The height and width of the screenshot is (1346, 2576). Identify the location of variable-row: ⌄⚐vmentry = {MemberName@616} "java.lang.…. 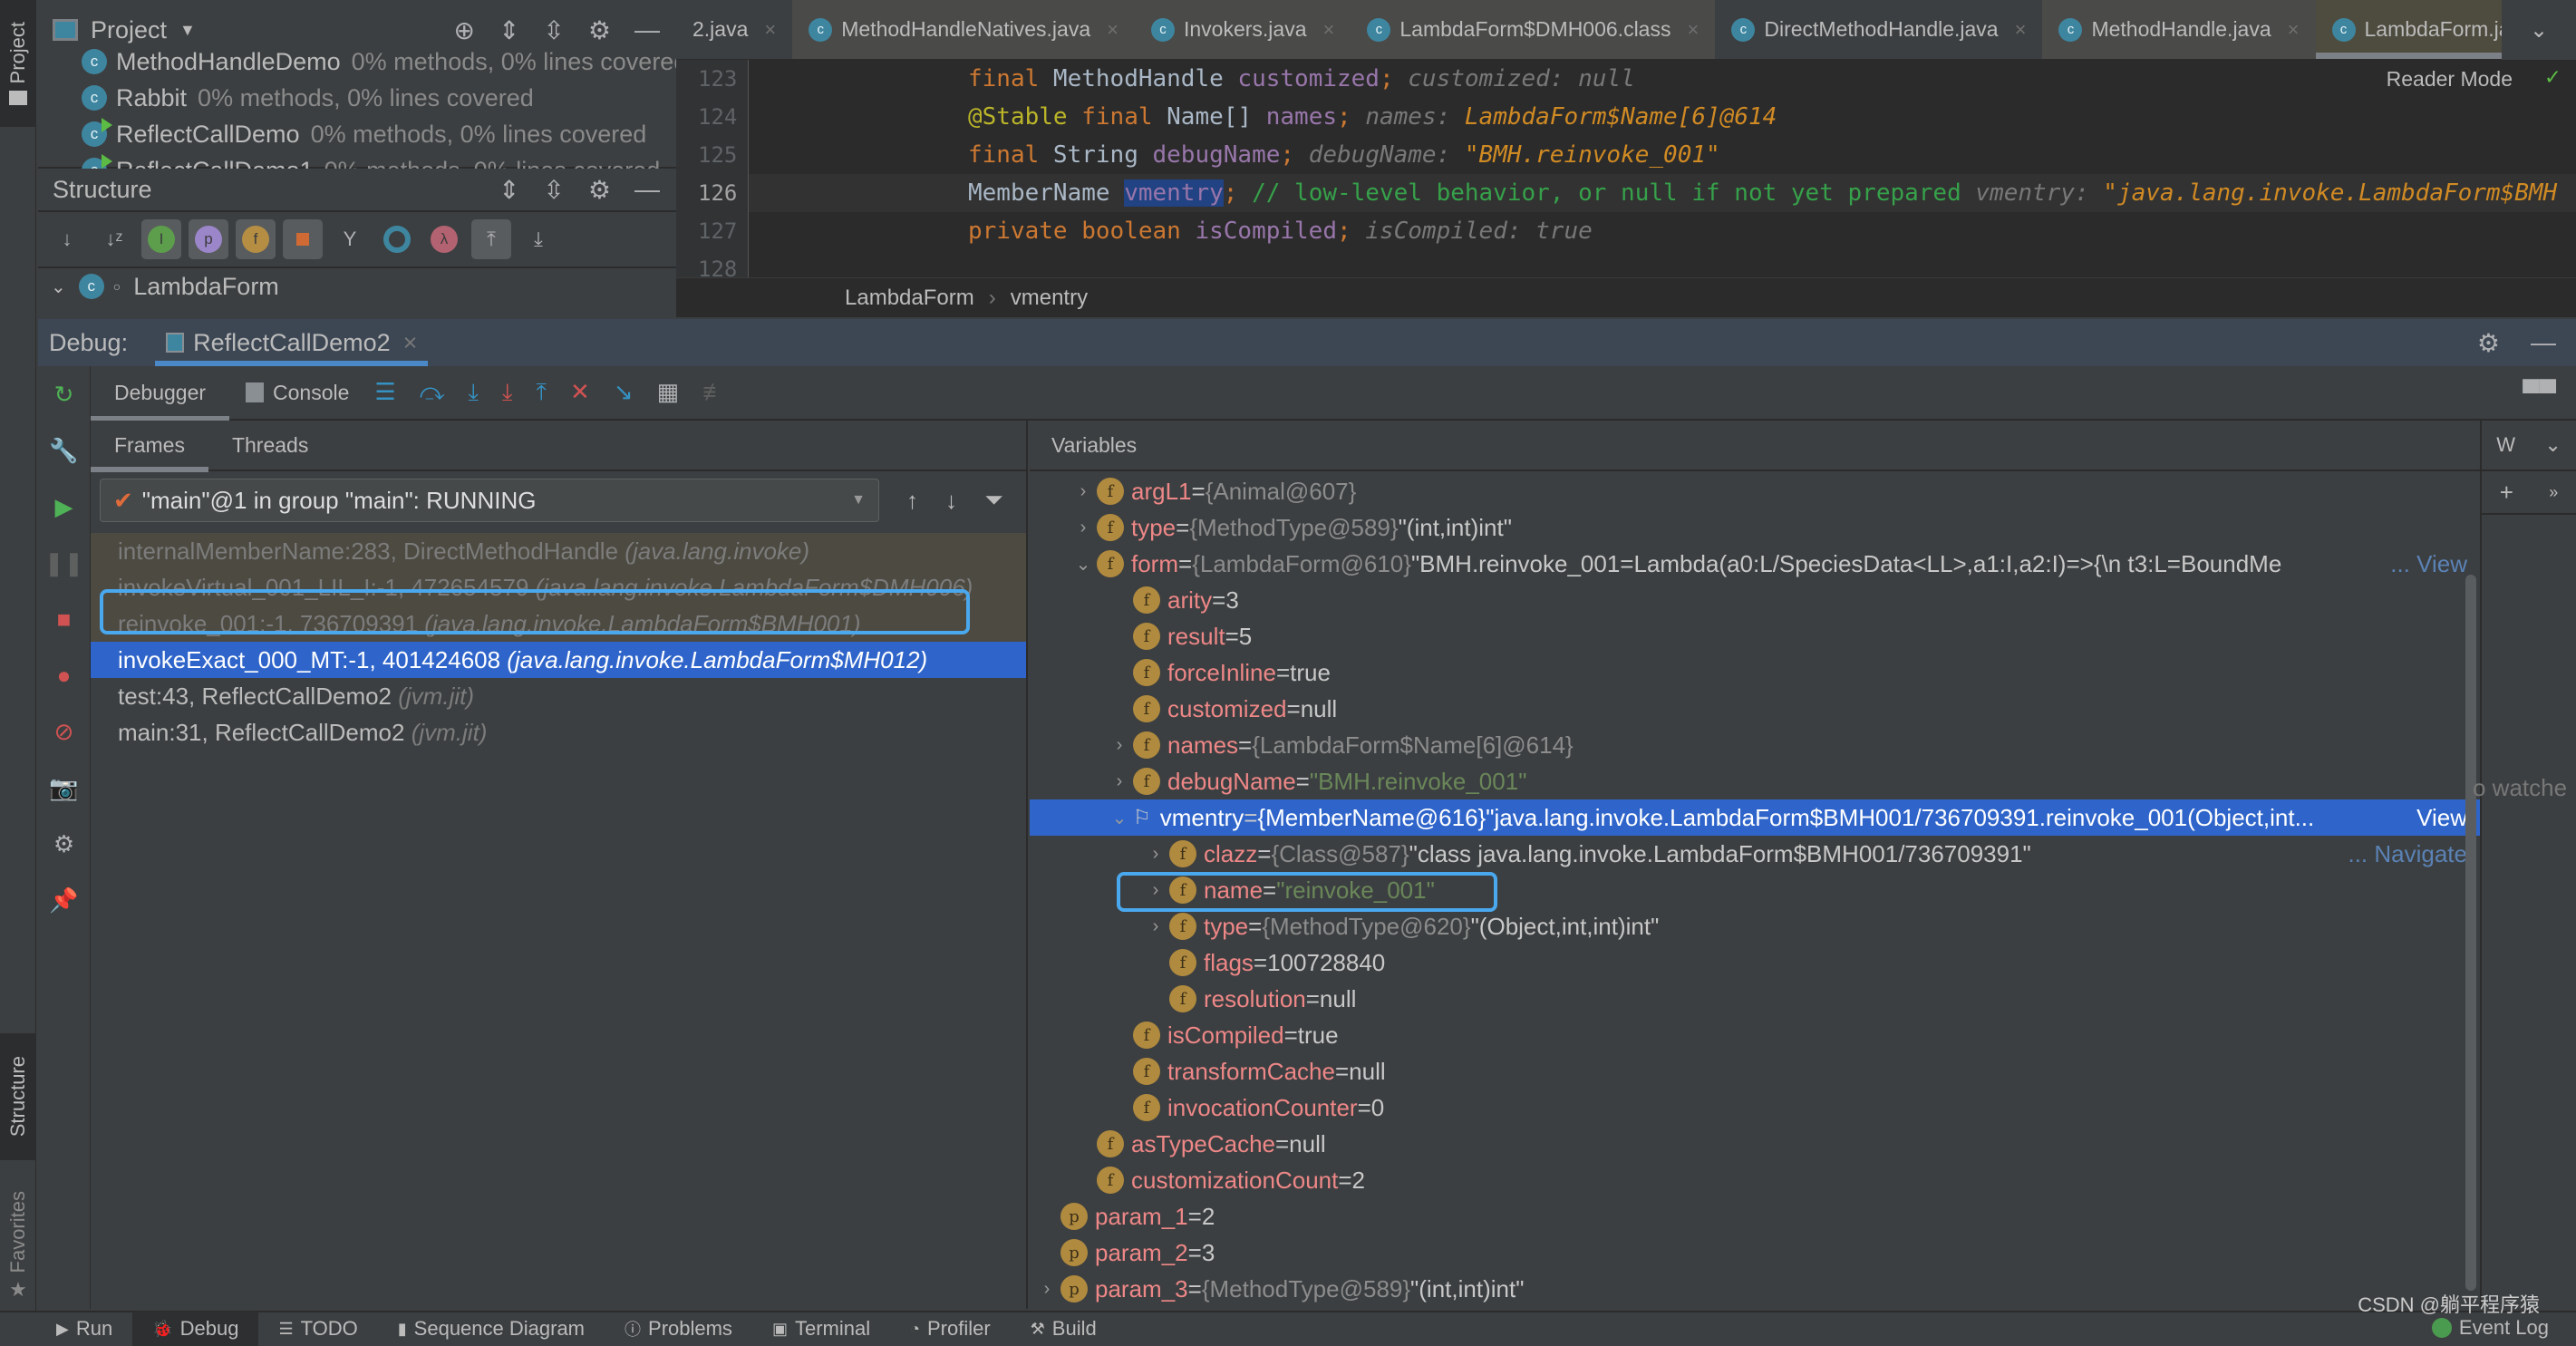
(1755, 818).